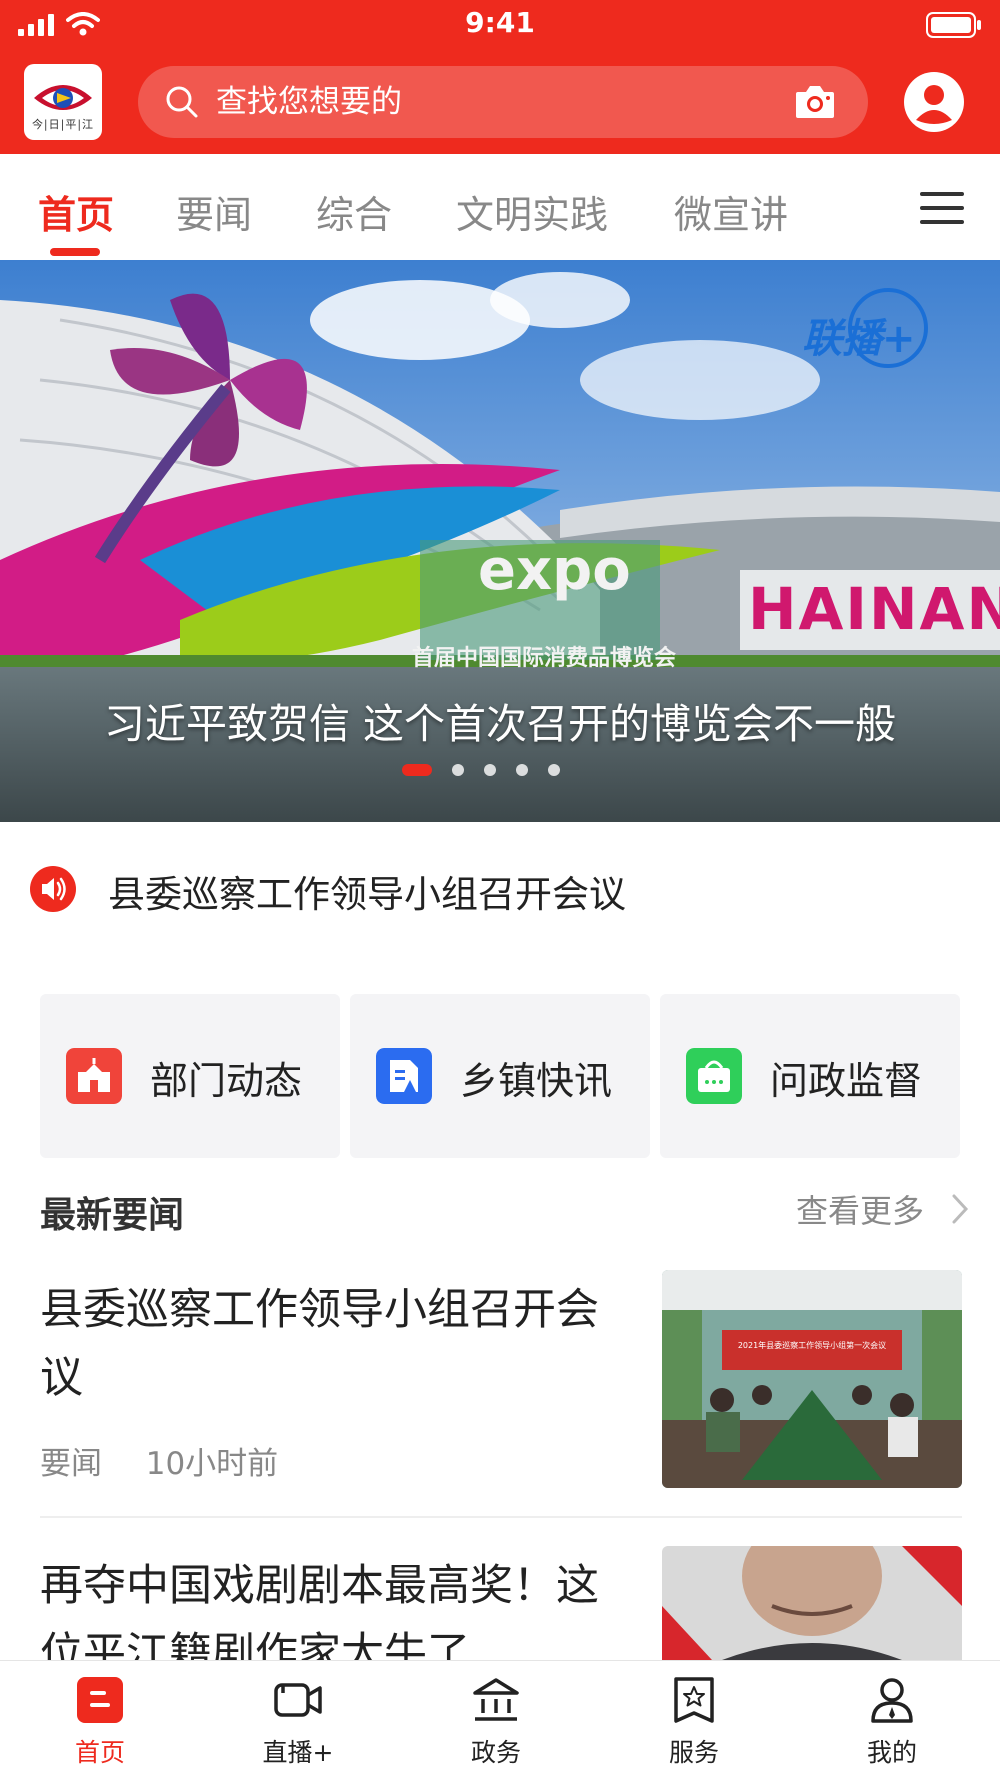  I want to click on banner-caption: 习近平致贺信 这个首次召开的博览会不一般, so click(500, 720).